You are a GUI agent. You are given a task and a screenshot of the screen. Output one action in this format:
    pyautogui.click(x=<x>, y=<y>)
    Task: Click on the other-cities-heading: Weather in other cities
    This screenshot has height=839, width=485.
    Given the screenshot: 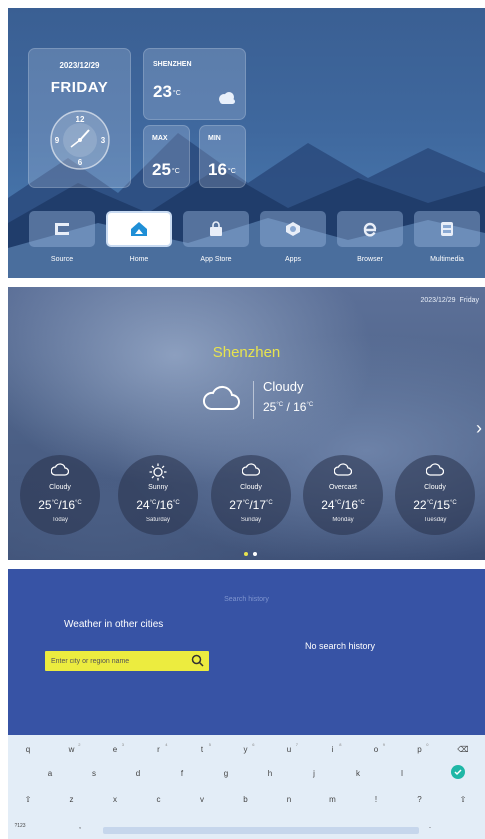 What is the action you would take?
    pyautogui.click(x=114, y=624)
    